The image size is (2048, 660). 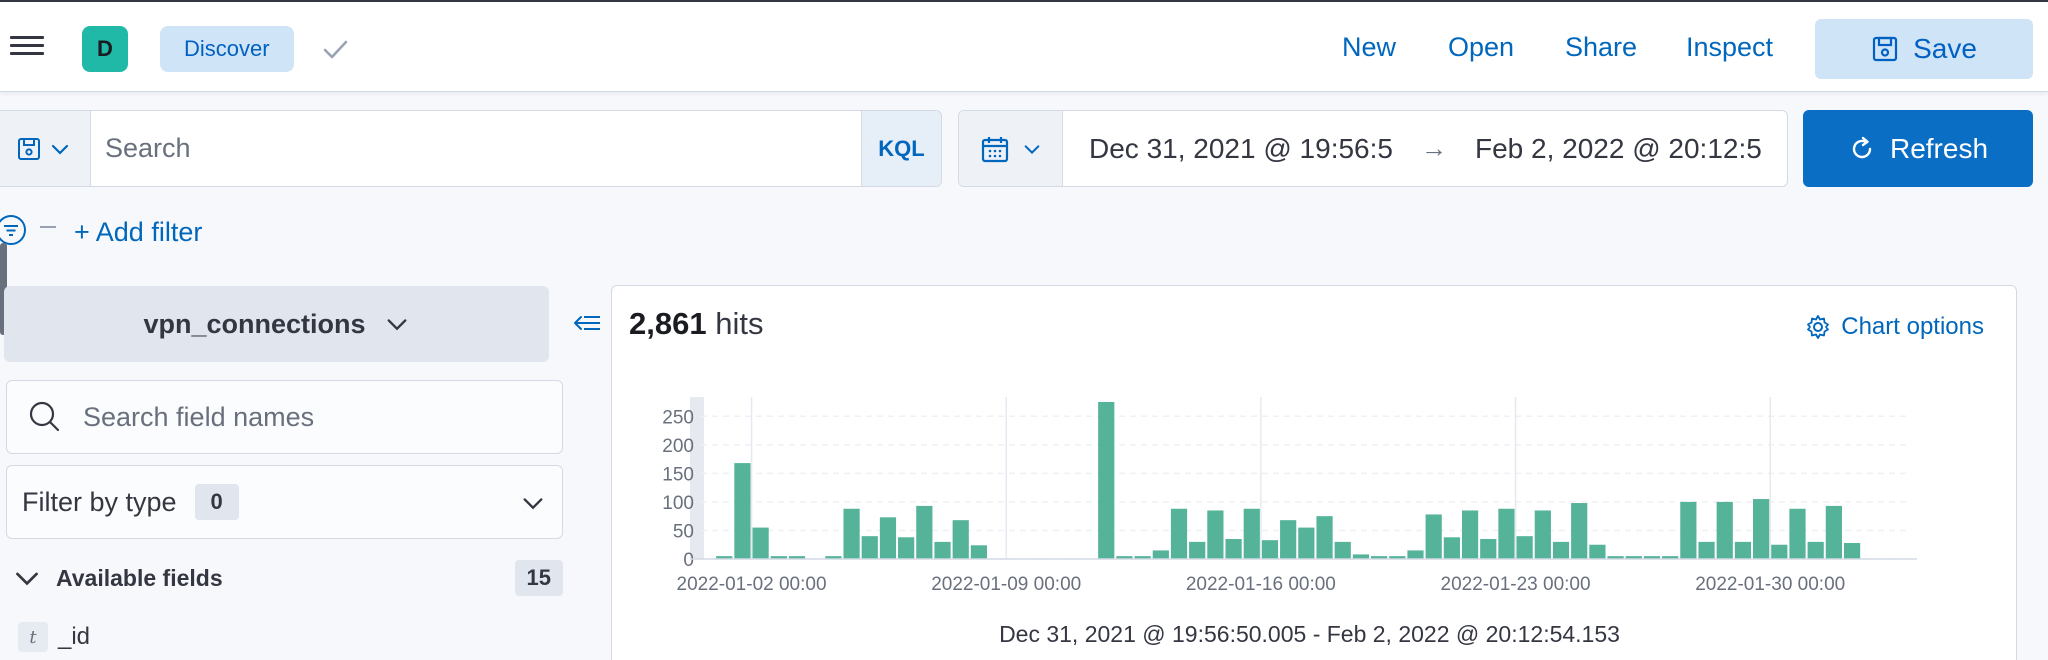 I want to click on string-type-icon: t, so click(x=33, y=637).